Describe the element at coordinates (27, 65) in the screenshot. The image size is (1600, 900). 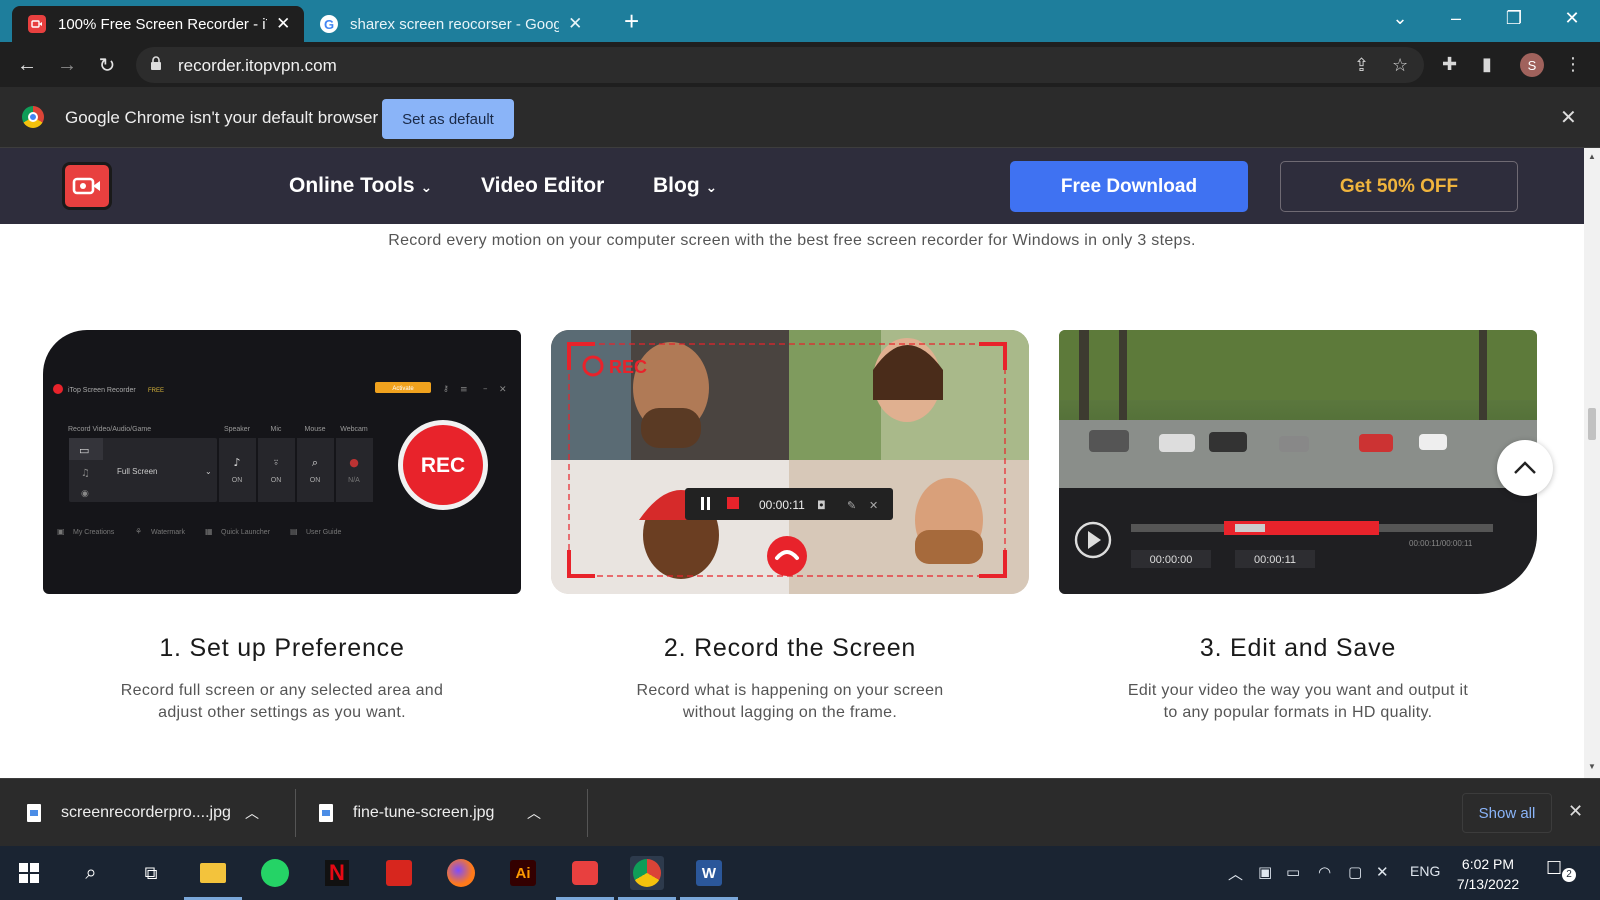
I see `back-arrow-icon: ←` at that location.